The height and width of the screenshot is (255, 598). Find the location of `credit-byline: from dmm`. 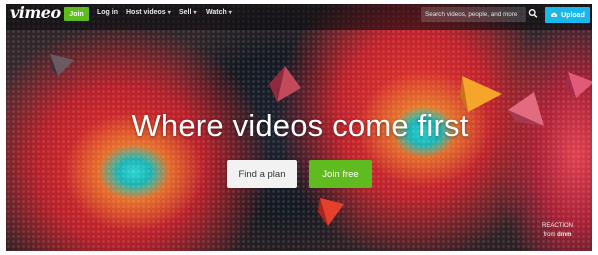

credit-byline: from dmm is located at coordinates (557, 235).